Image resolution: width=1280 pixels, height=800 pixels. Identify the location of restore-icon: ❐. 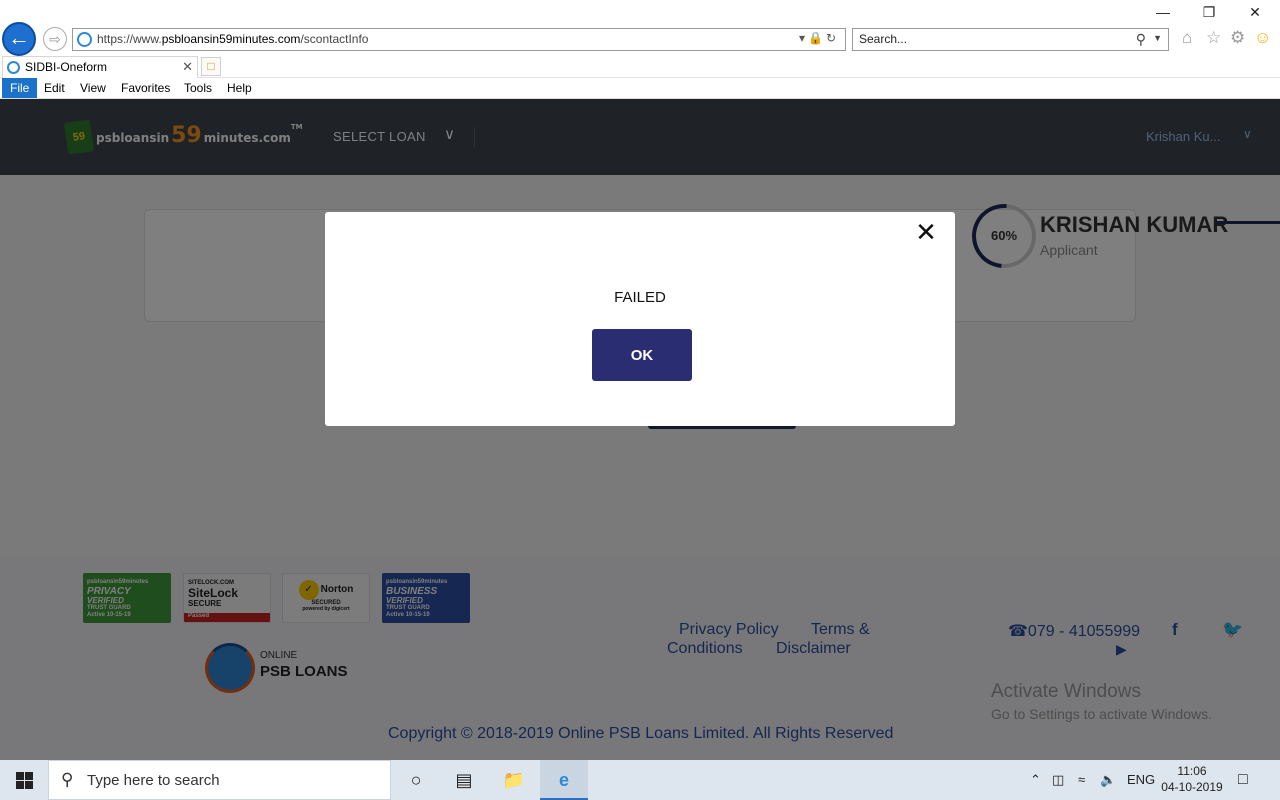
(1209, 12).